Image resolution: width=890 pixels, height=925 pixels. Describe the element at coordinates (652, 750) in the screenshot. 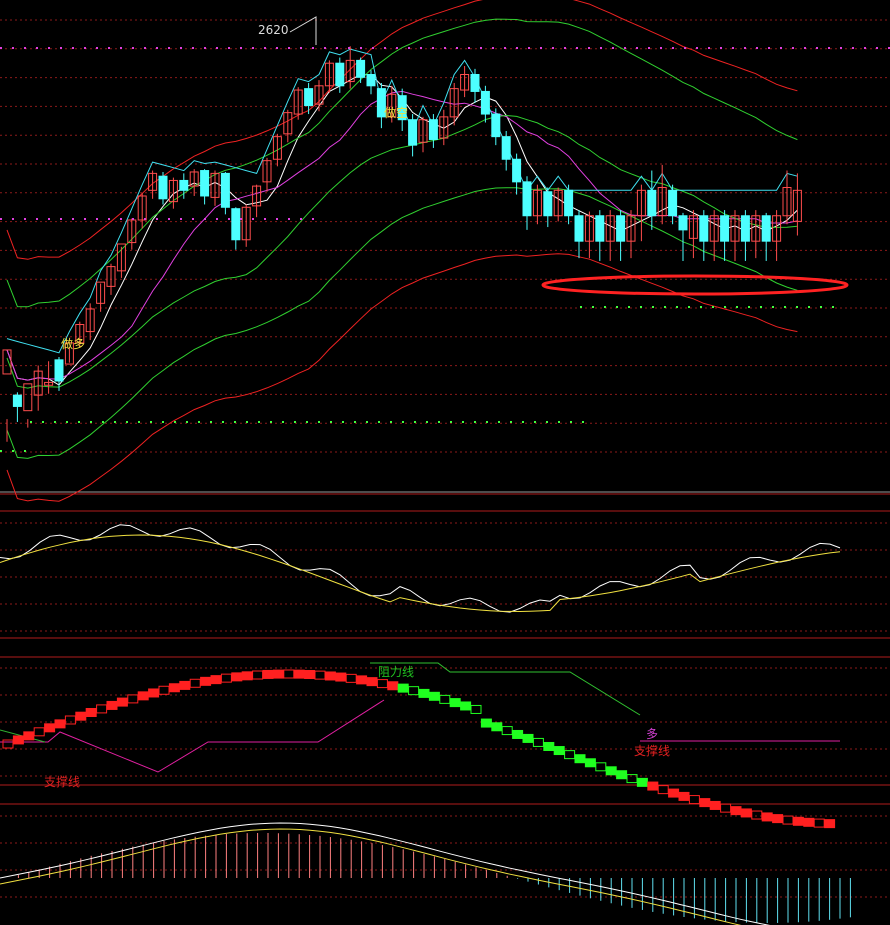

I see `support-label-right: 支撑线` at that location.